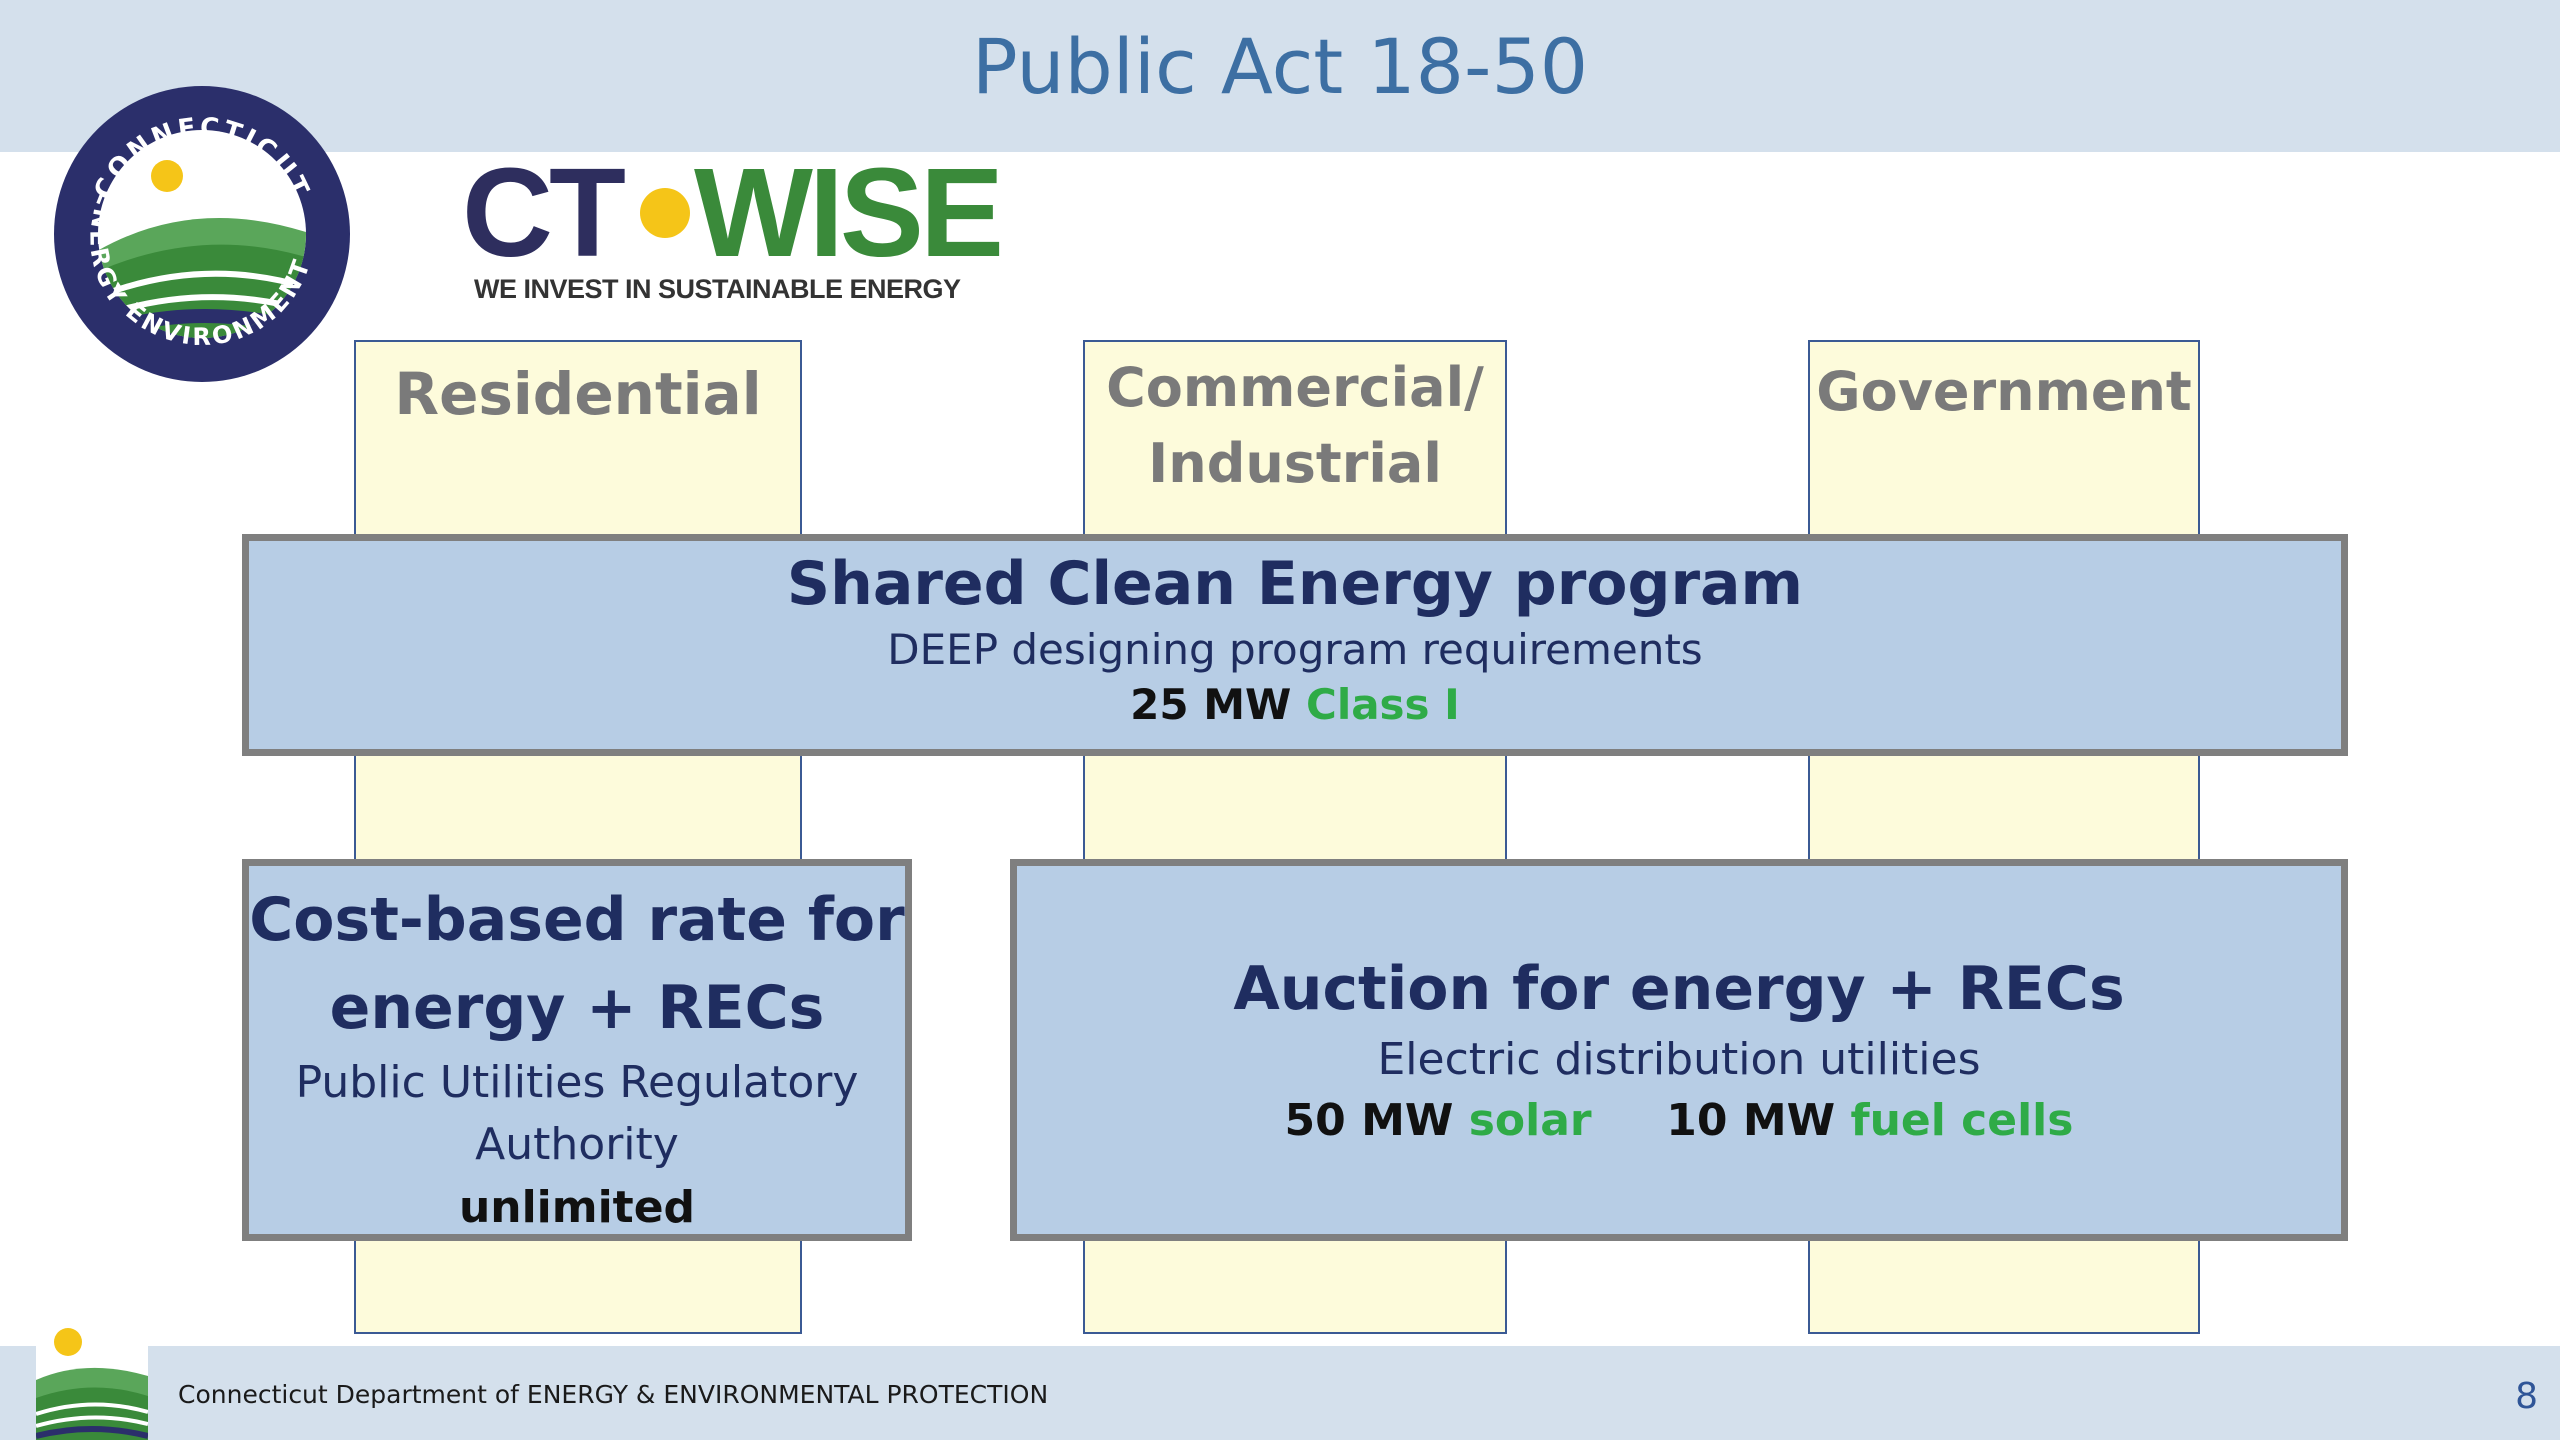 The image size is (2560, 1440). I want to click on ctwise-logo: CT WISE WE INVEST IN SUSTAINABLE ENERGY, so click(762, 235).